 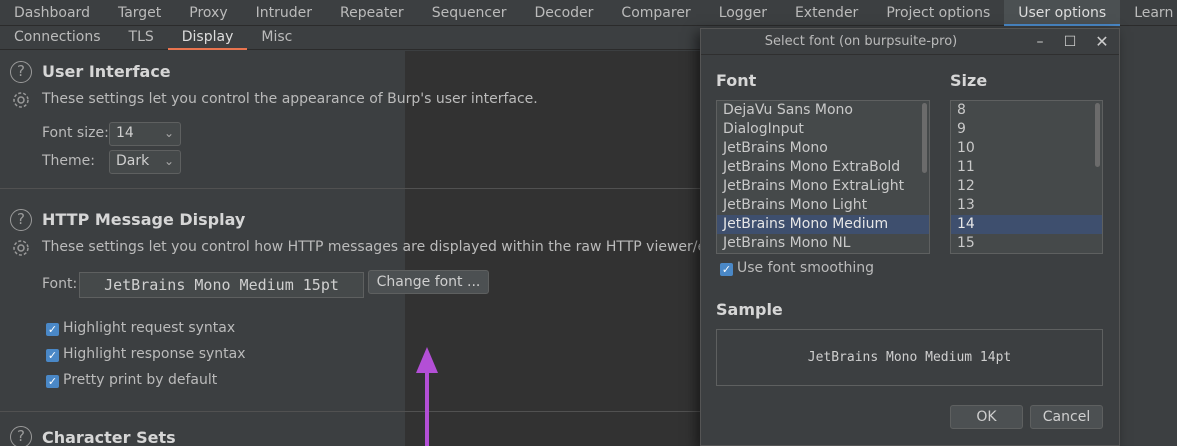 What do you see at coordinates (823, 243) in the screenshot?
I see `font-list-item: JetBrains Mono NL` at bounding box center [823, 243].